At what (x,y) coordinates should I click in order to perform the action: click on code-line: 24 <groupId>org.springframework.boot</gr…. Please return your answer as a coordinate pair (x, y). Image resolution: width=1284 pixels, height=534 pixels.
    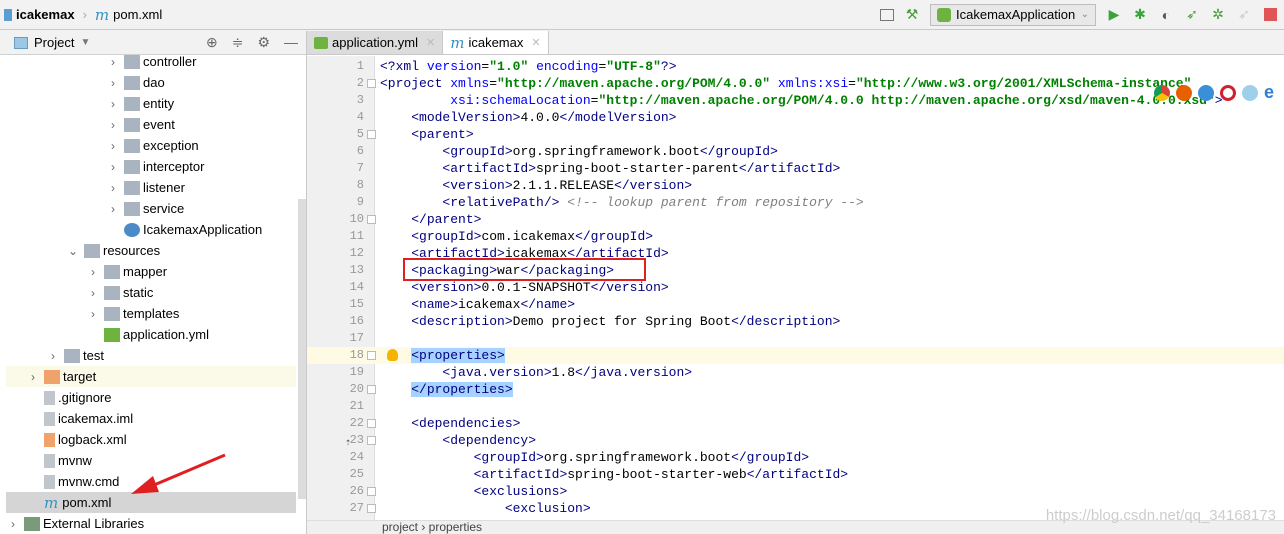
    Looking at the image, I should click on (795, 457).